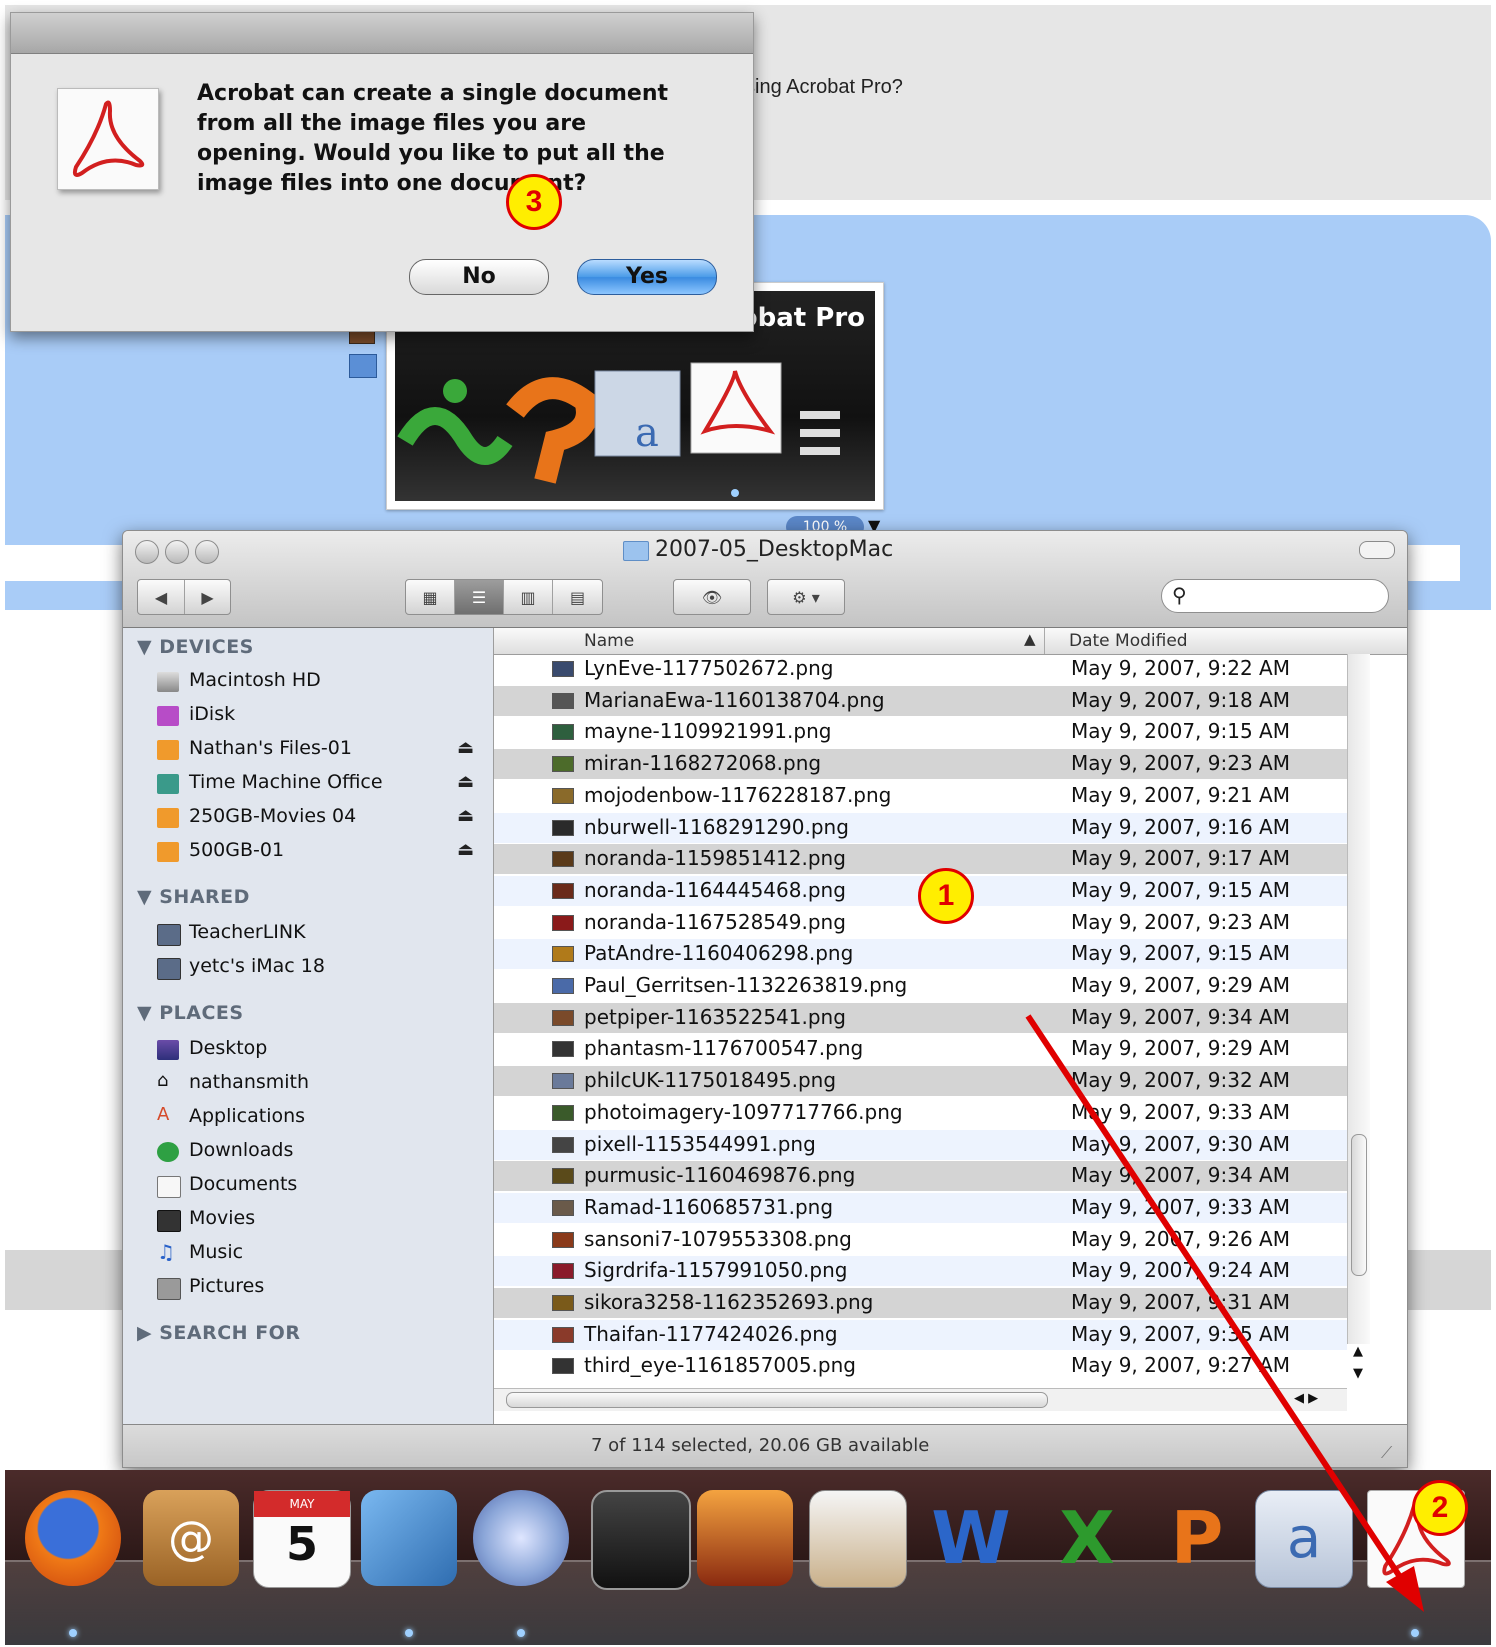 This screenshot has width=1496, height=1647. What do you see at coordinates (317, 1153) in the screenshot?
I see `sidebar-item-downloads: Downloads` at bounding box center [317, 1153].